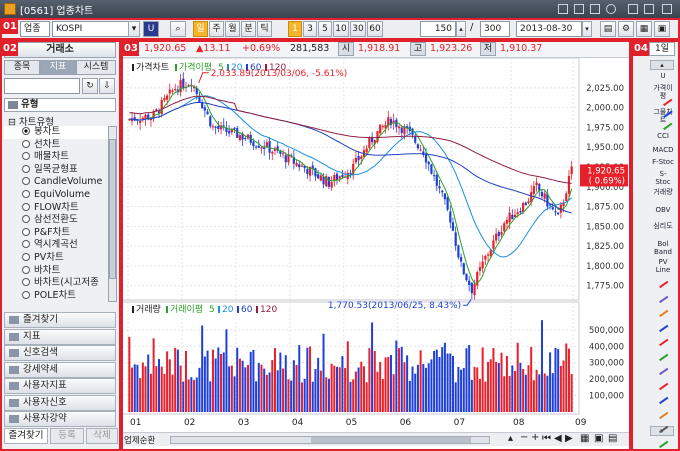 The width and height of the screenshot is (680, 451). Describe the element at coordinates (26, 436) in the screenshot. I see `bottom-tab-favorites: 즐겨찾기` at that location.